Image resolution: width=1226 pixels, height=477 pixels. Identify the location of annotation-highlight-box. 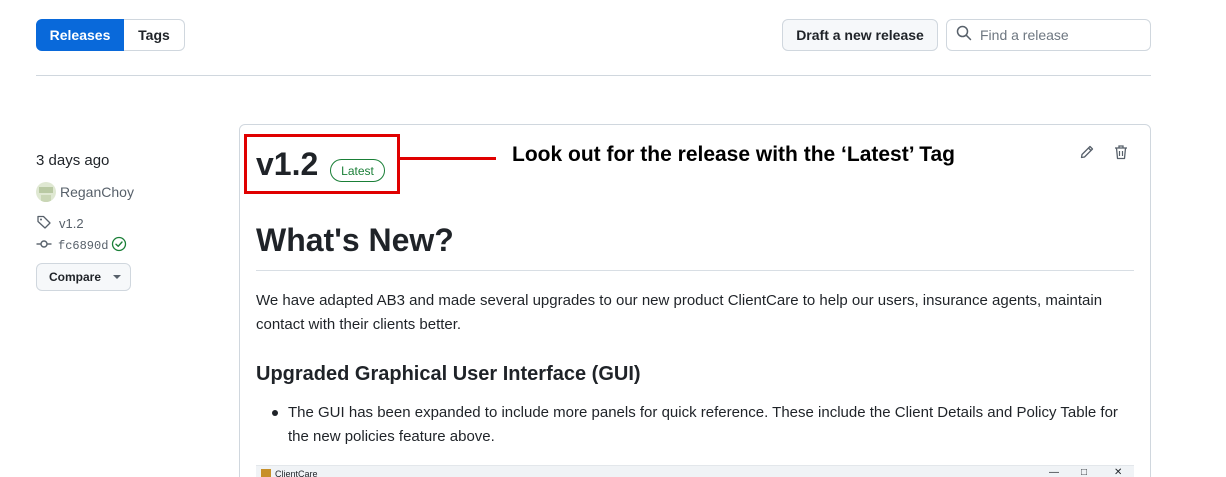
(322, 164).